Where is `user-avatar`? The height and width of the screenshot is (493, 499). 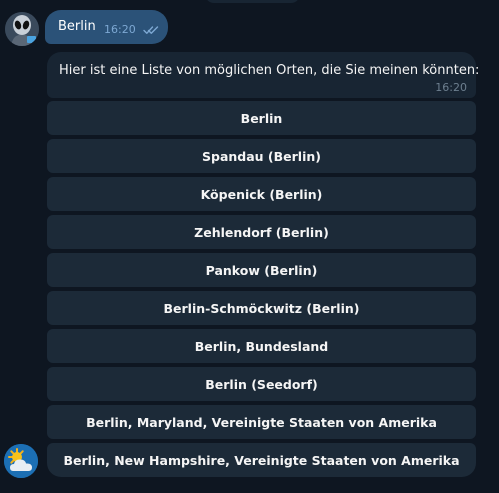 user-avatar is located at coordinates (22, 29).